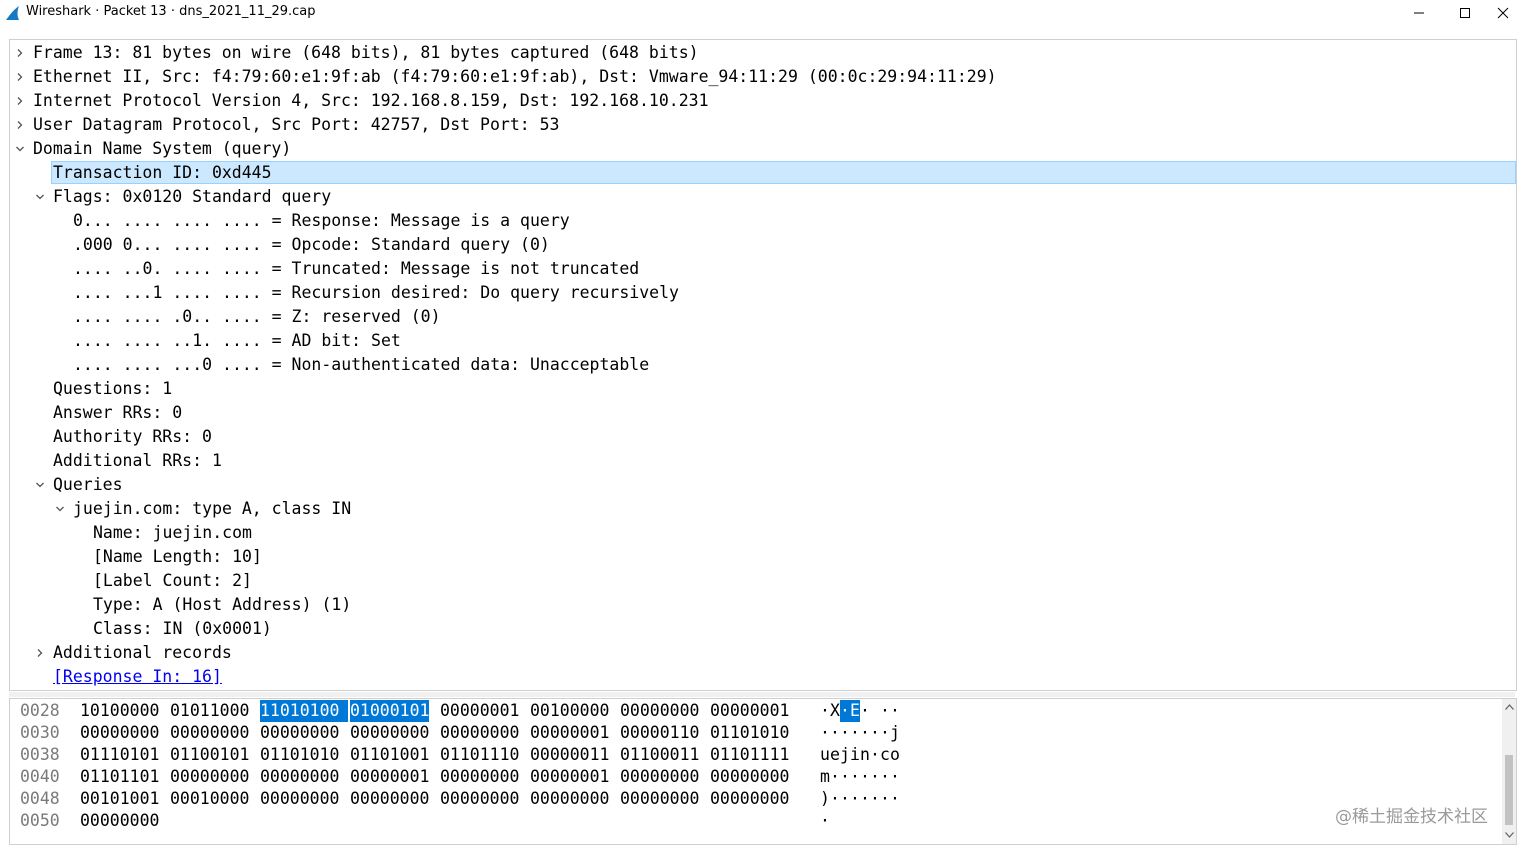  What do you see at coordinates (763, 509) in the screenshot?
I see `tree-row: juejin.com: type A, class IN` at bounding box center [763, 509].